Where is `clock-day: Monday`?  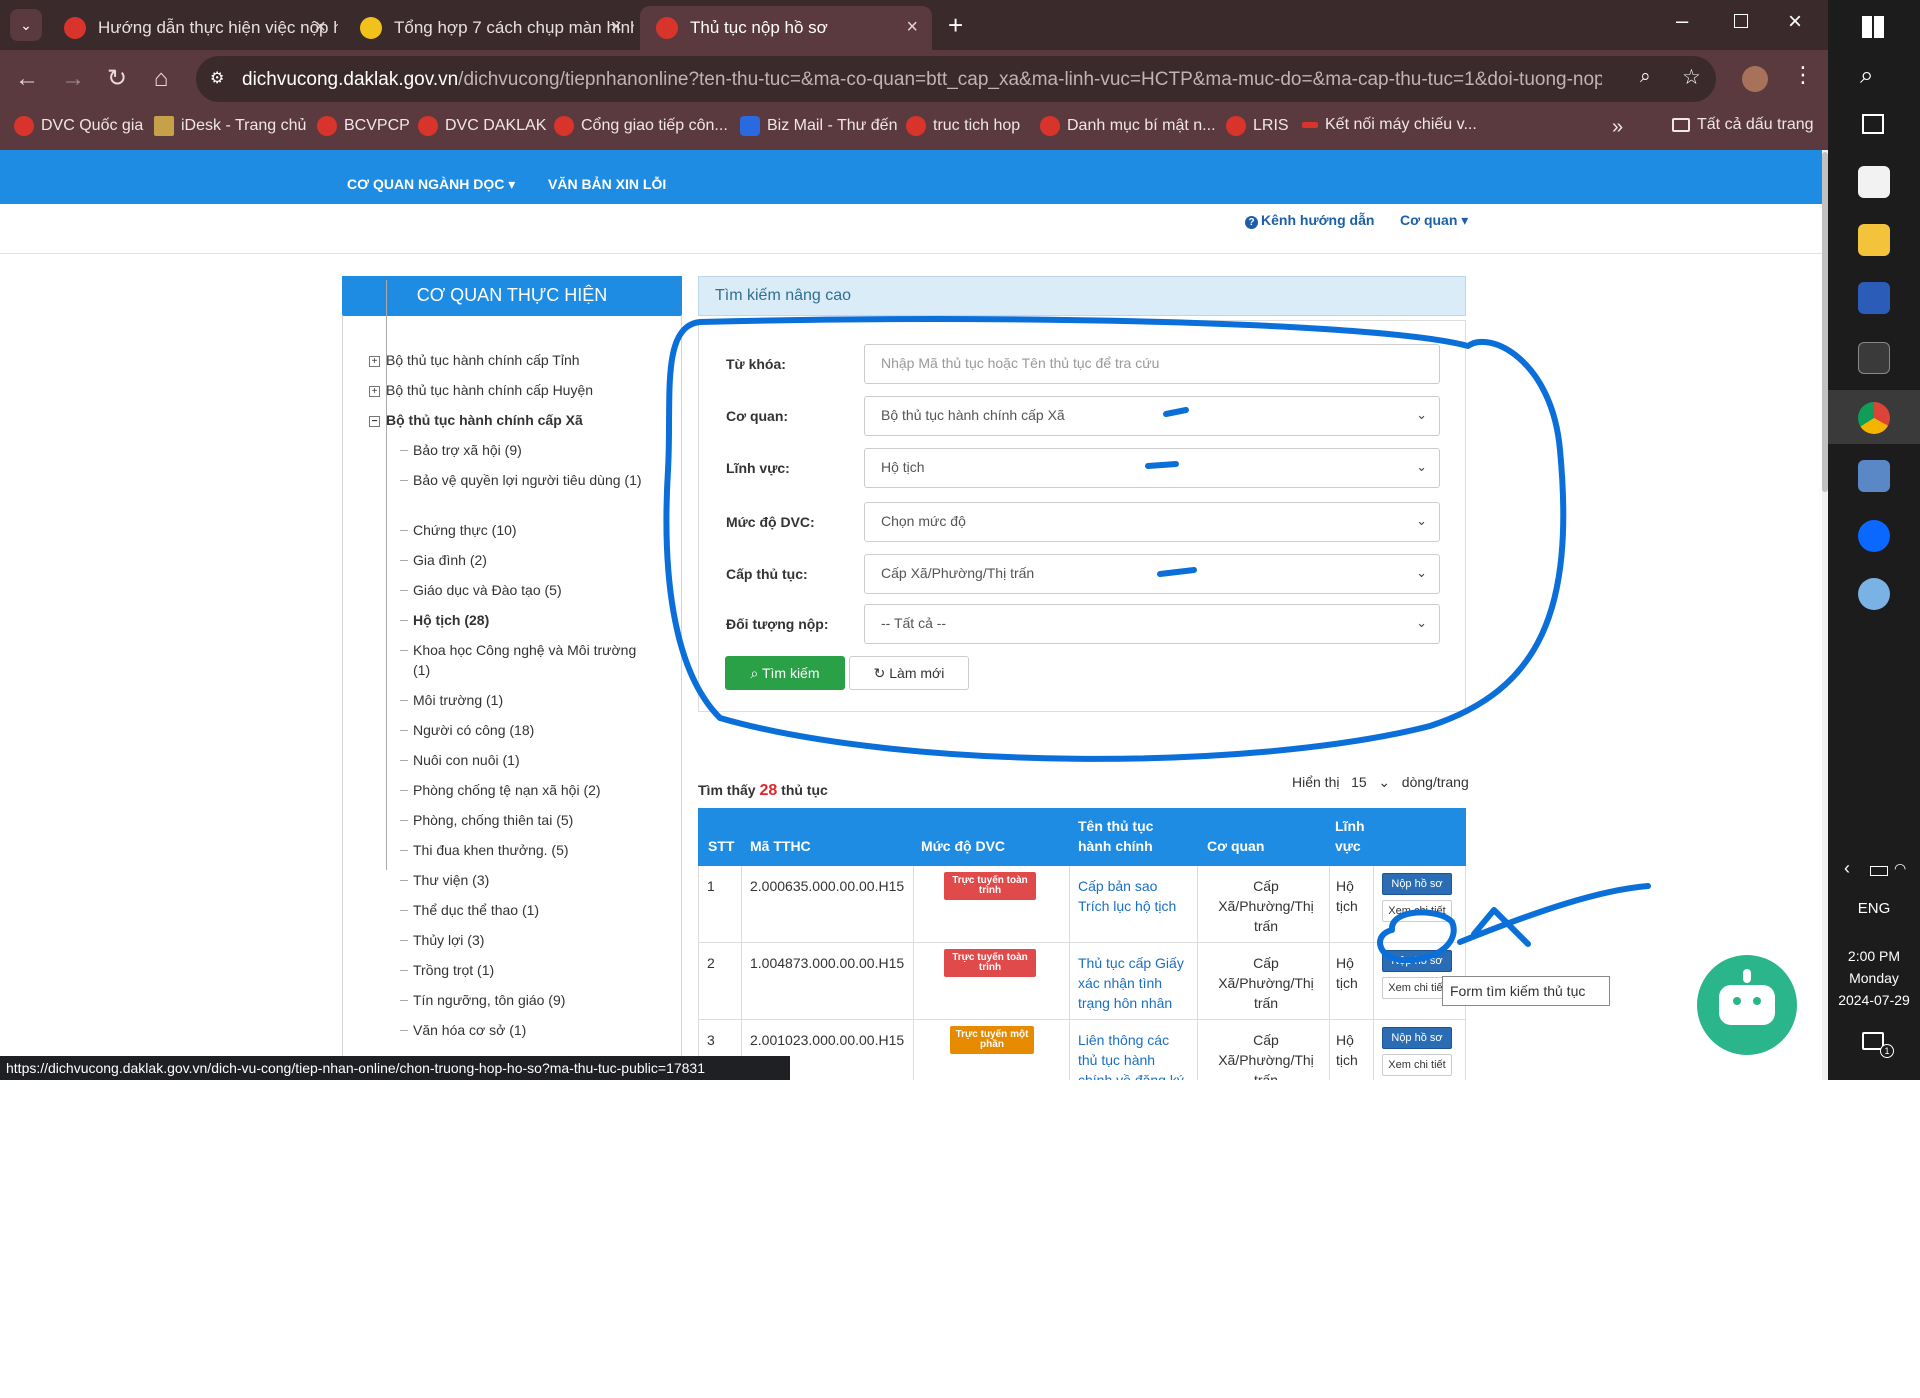 clock-day: Monday is located at coordinates (1874, 978).